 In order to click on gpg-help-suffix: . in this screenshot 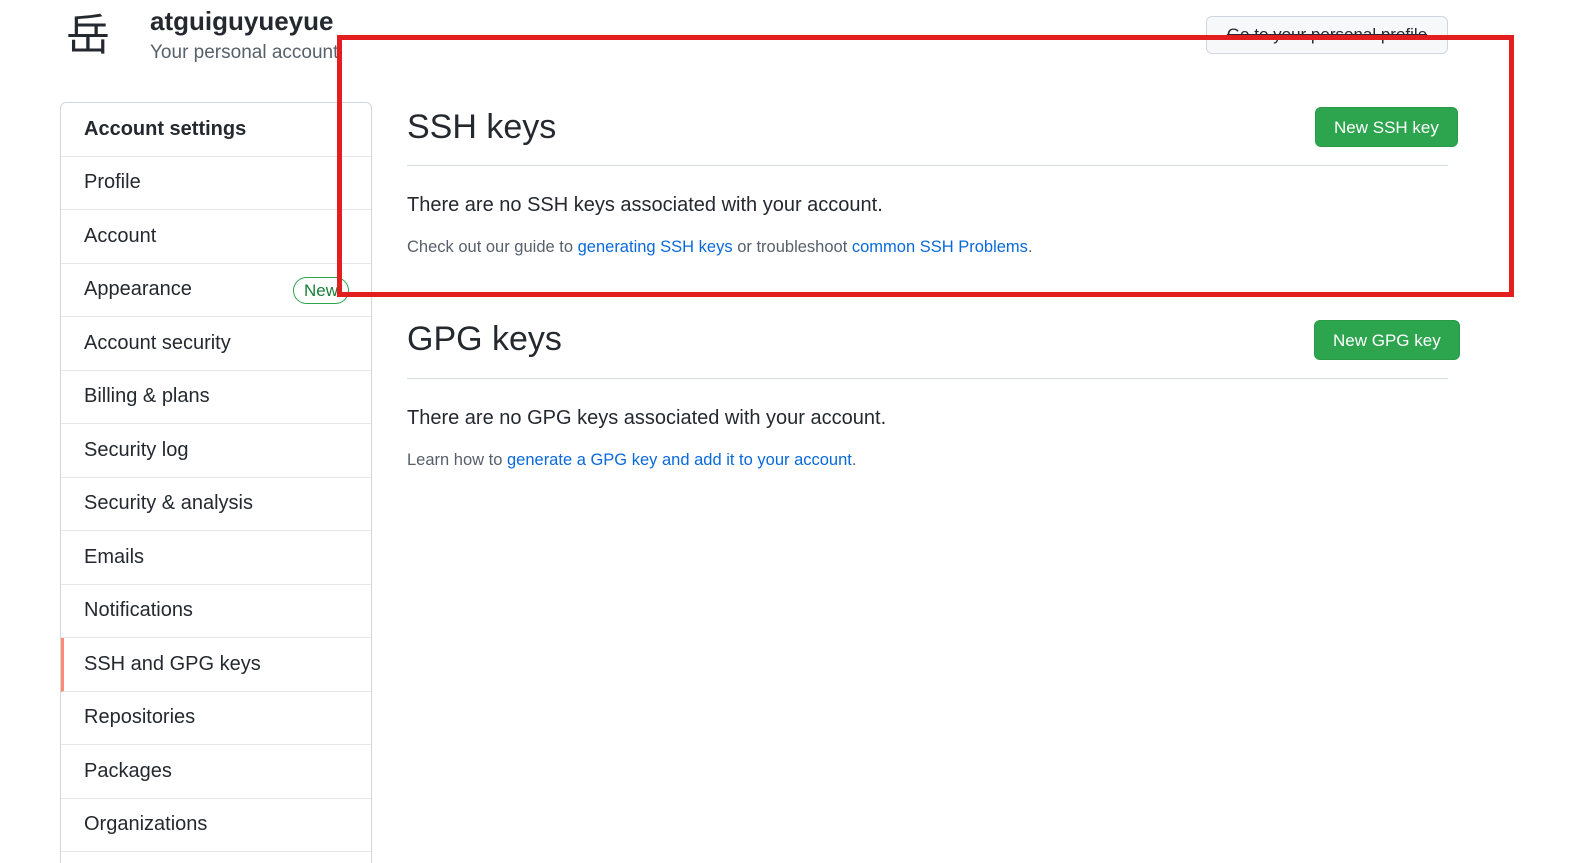, I will do `click(854, 460)`.